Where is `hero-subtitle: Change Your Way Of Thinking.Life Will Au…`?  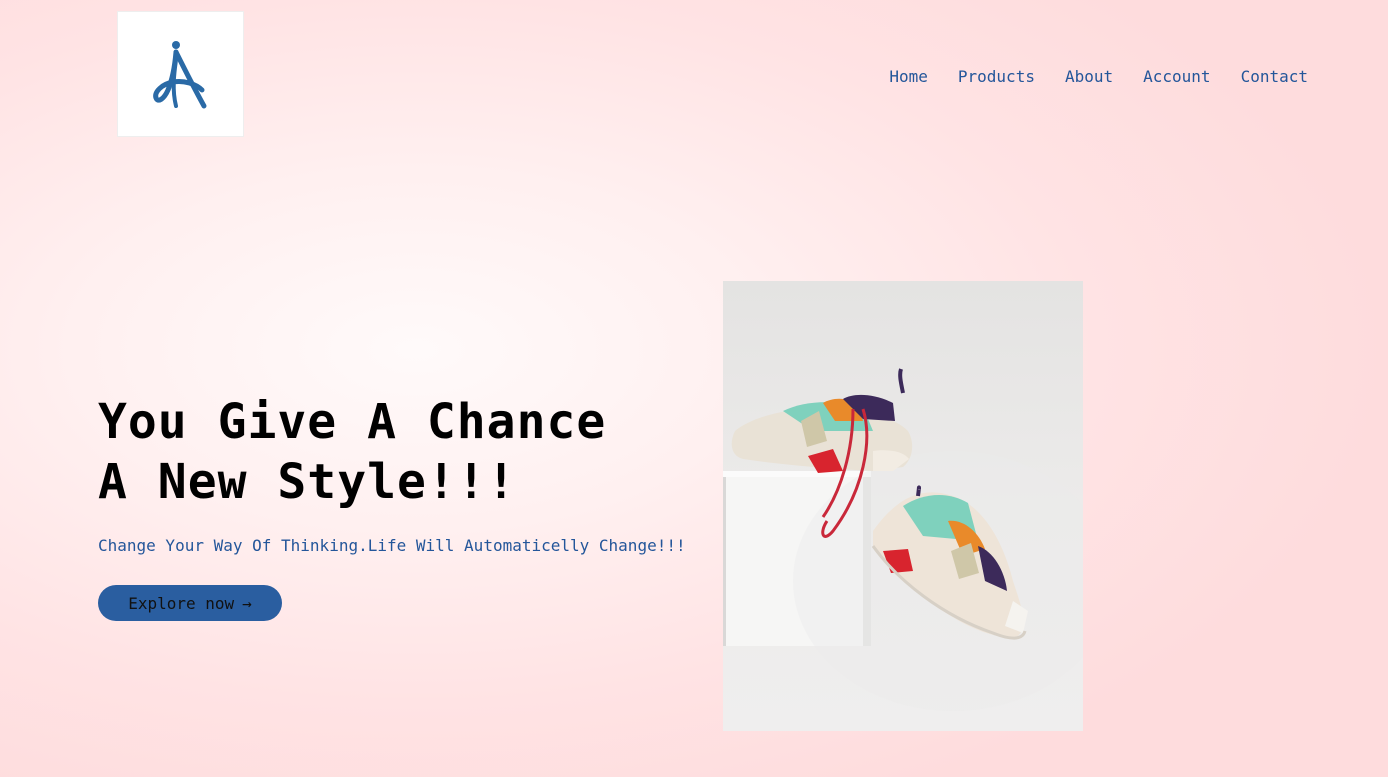 hero-subtitle: Change Your Way Of Thinking.Life Will Au… is located at coordinates (392, 545).